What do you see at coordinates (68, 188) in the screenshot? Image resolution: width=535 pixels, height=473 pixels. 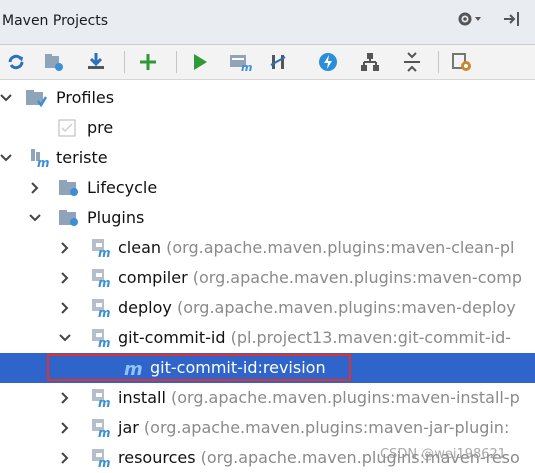 I see `lifecycle-folder-icon` at bounding box center [68, 188].